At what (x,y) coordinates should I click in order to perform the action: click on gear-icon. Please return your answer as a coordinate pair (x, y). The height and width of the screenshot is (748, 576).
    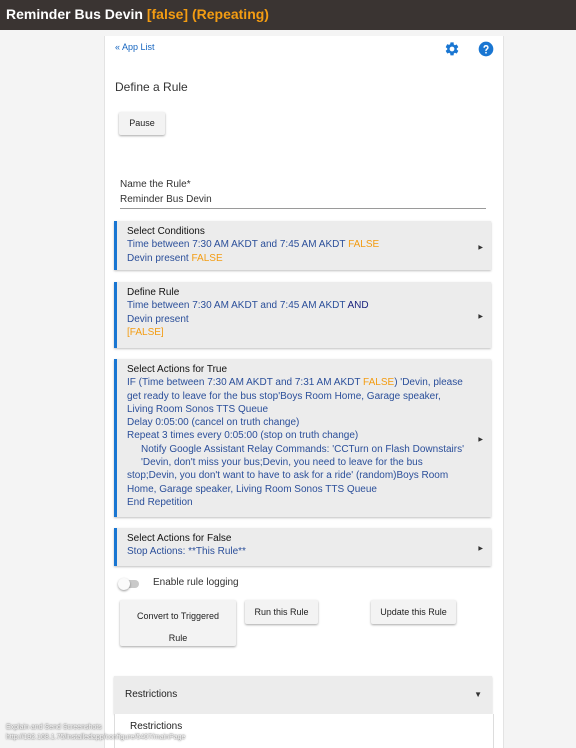
    Looking at the image, I should click on (452, 49).